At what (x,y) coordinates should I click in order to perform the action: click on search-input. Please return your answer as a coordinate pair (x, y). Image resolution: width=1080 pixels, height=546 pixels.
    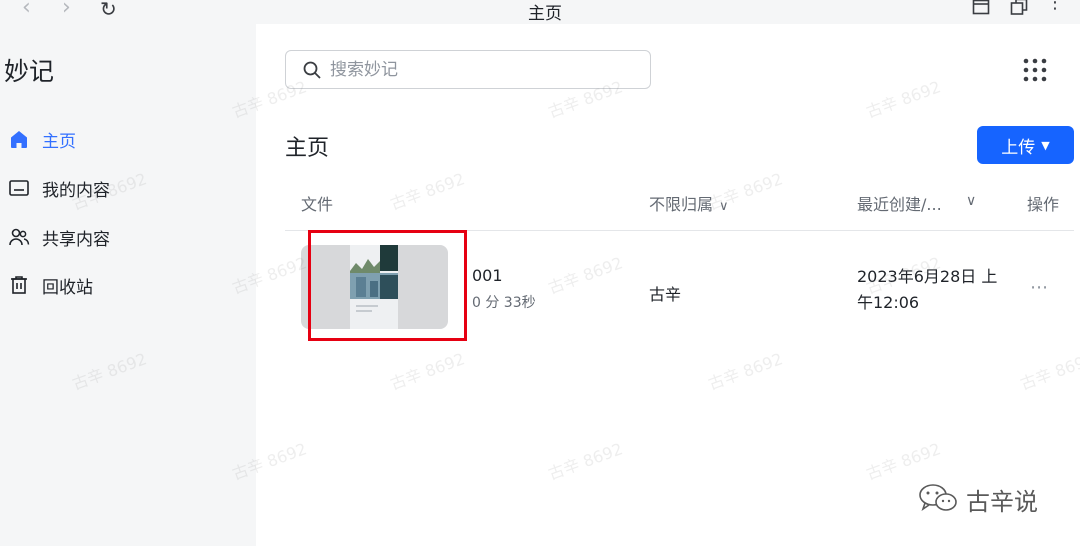
    Looking at the image, I should click on (480, 70).